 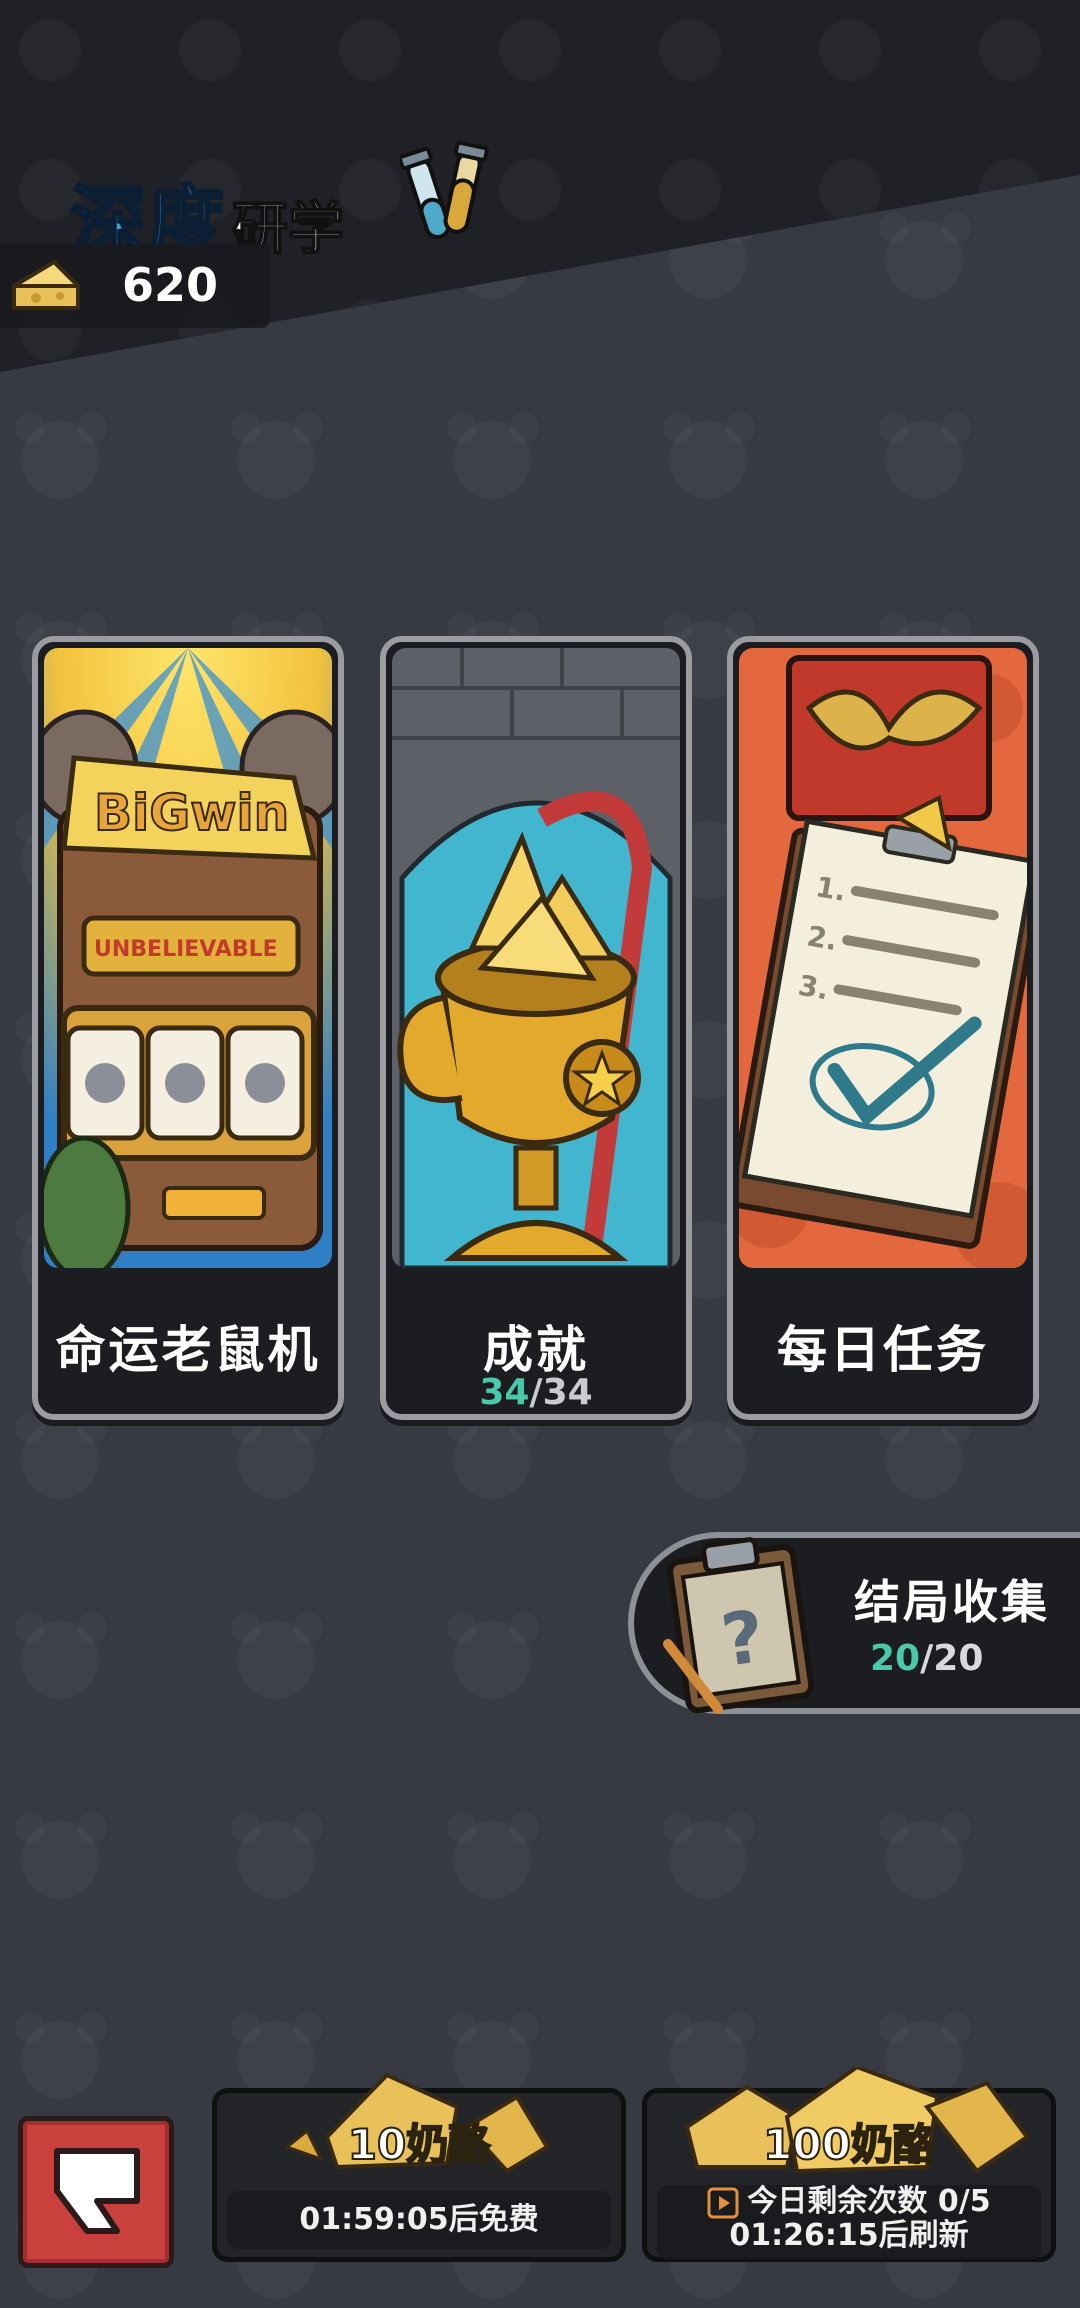 What do you see at coordinates (444, 189) in the screenshot?
I see `test-tubes-icon` at bounding box center [444, 189].